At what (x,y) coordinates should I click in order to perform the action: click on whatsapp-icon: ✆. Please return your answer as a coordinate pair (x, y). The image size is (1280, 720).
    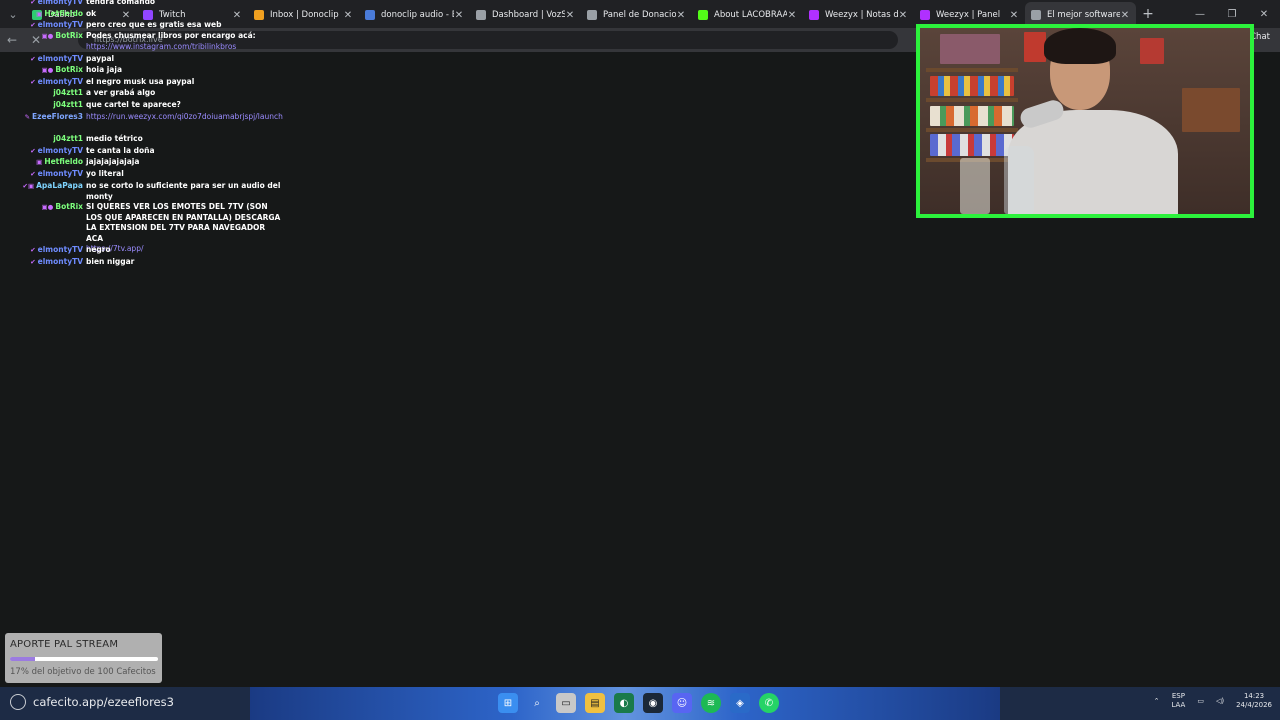
    Looking at the image, I should click on (769, 703).